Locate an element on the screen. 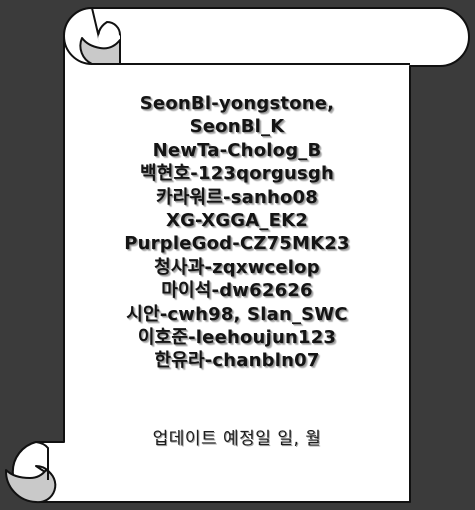 The width and height of the screenshot is (475, 510). credit-line: 한유라-chanbln07 is located at coordinates (237, 361).